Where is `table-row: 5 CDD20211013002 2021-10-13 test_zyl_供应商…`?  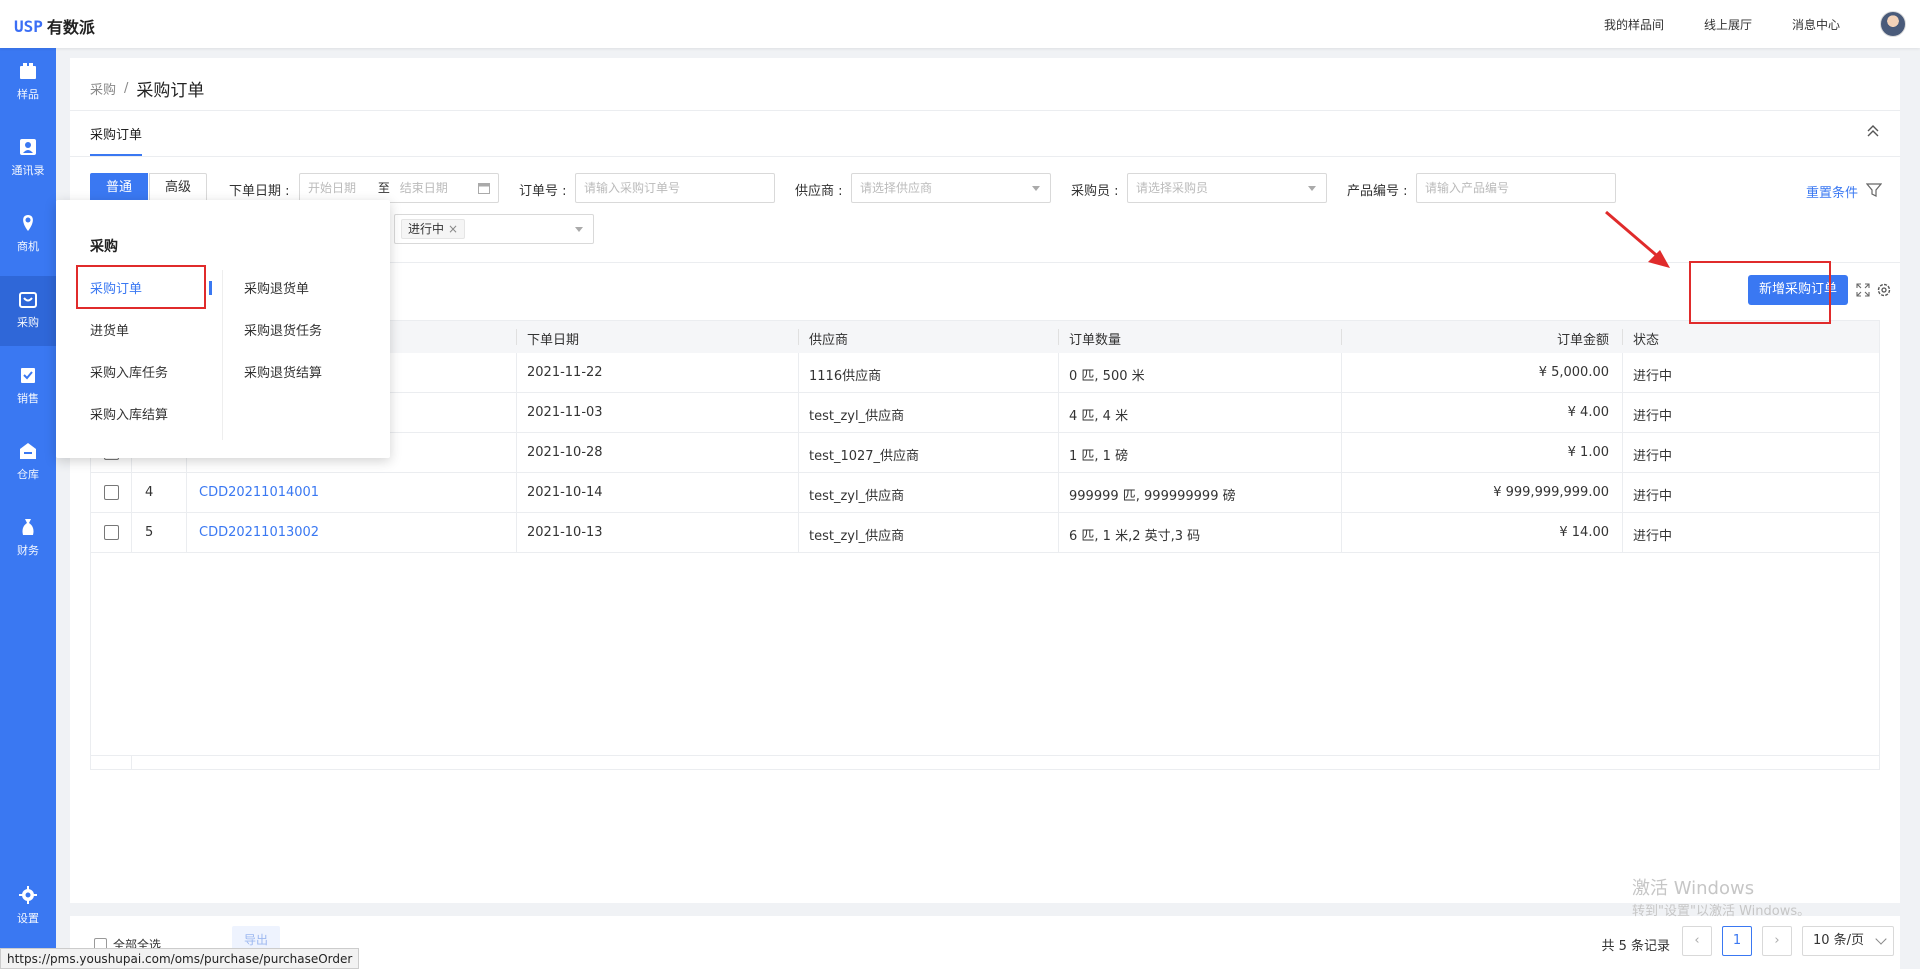
table-row: 5 CDD20211013002 2021-10-13 test_zyl_供应商… is located at coordinates (985, 533).